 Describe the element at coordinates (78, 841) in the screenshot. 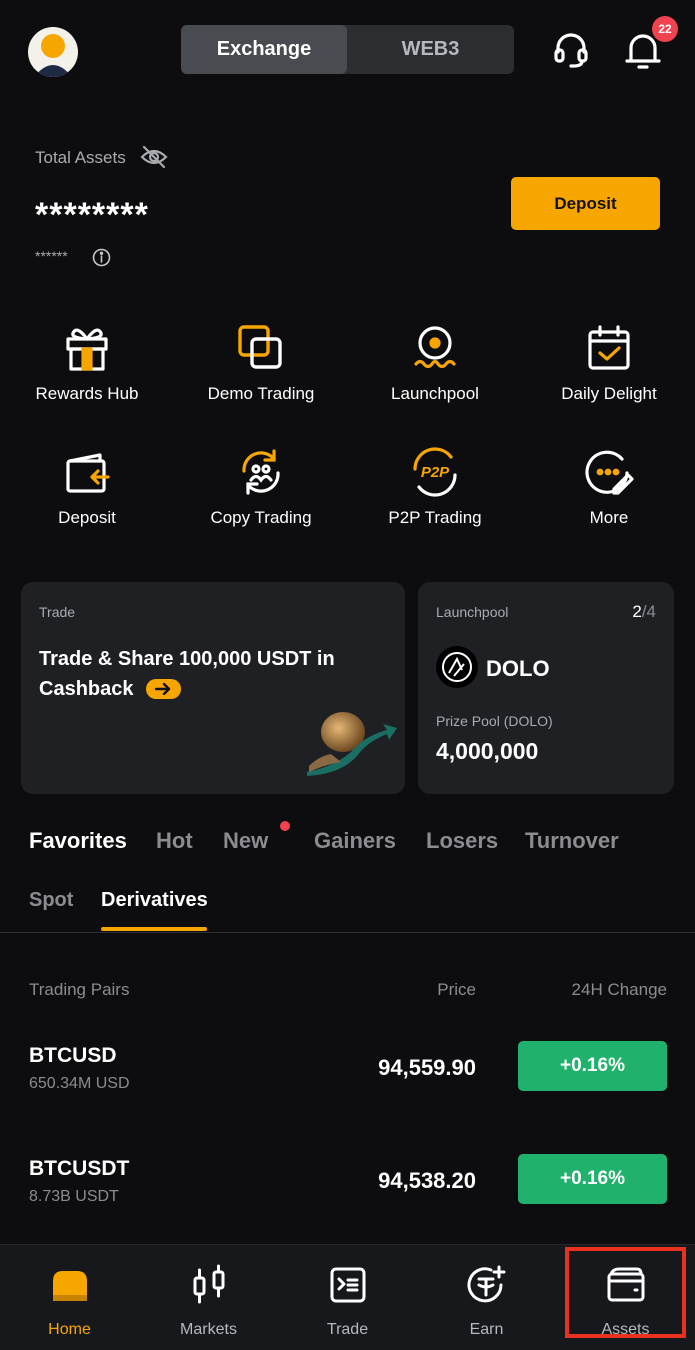

I see `tab-favorites: Favorites` at that location.